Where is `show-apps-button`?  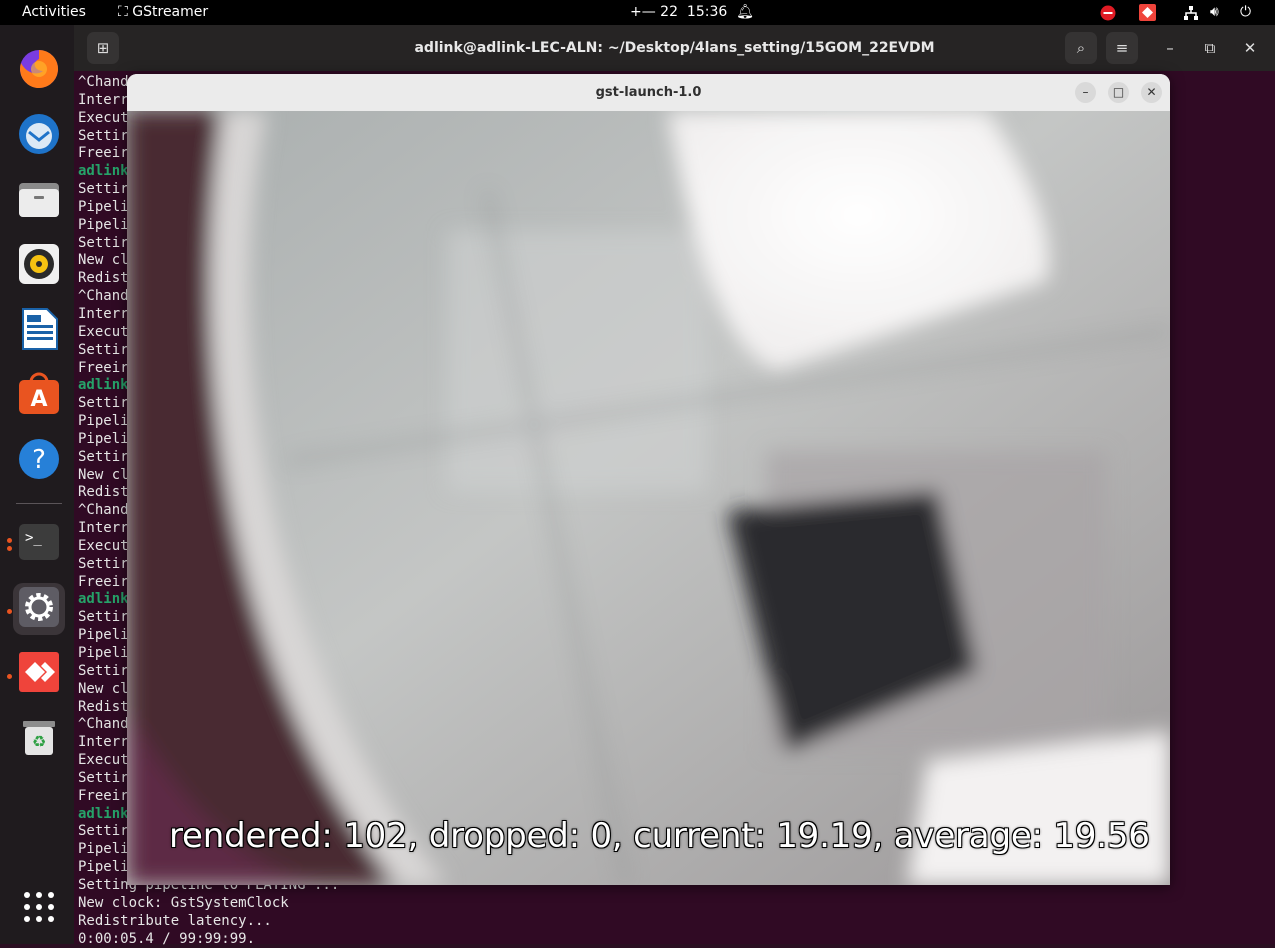
show-apps-button is located at coordinates (39, 909).